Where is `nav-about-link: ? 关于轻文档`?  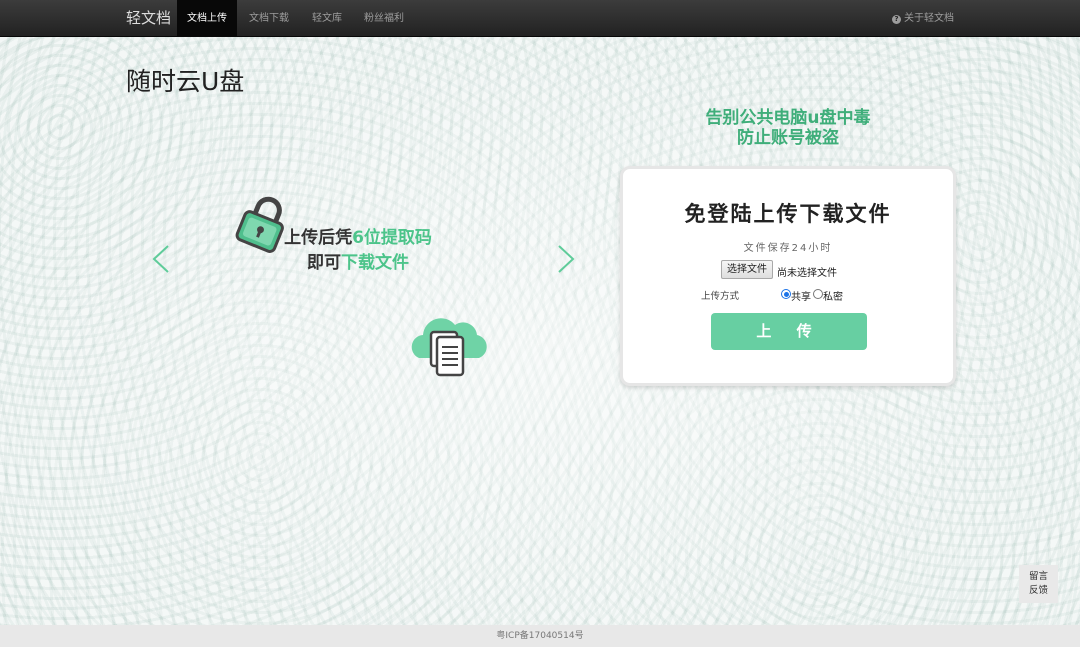 nav-about-link: ? 关于轻文档 is located at coordinates (923, 18).